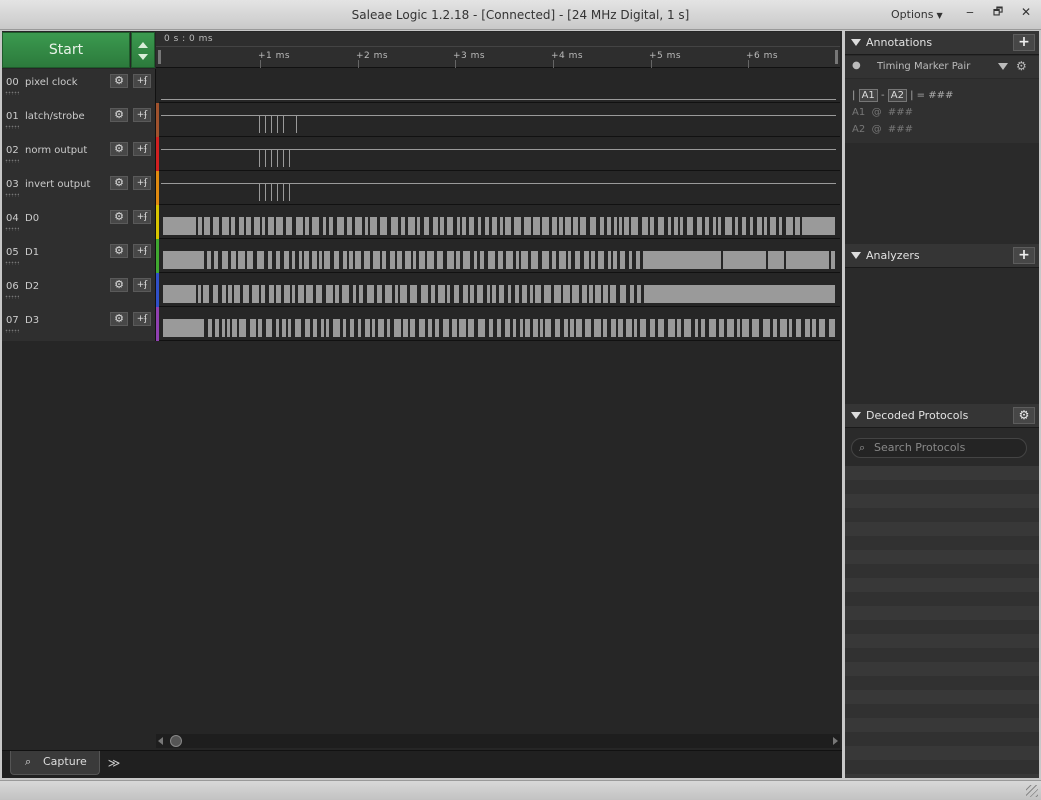  I want to click on scroll-left-icon, so click(160, 741).